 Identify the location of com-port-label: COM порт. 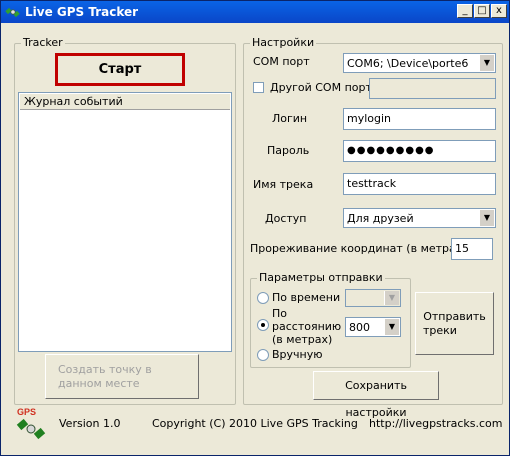
(281, 61).